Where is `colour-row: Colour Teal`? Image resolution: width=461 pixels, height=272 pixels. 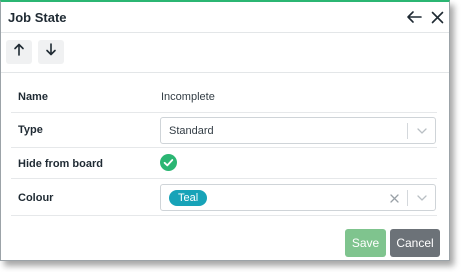 colour-row: Colour Teal is located at coordinates (224, 197).